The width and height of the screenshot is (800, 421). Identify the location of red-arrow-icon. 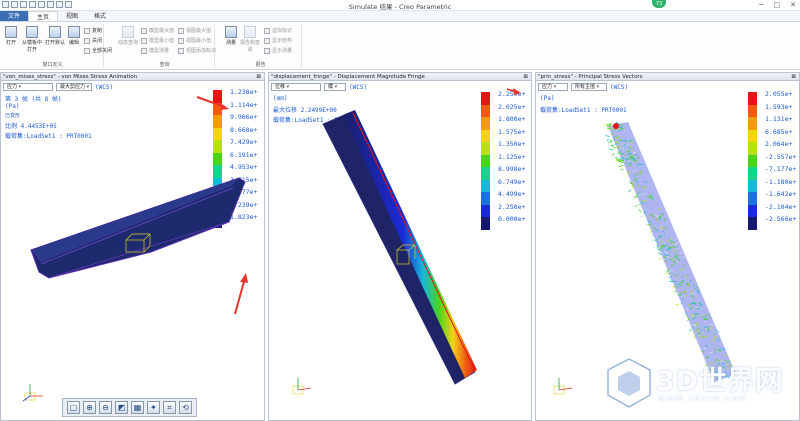
(513, 91).